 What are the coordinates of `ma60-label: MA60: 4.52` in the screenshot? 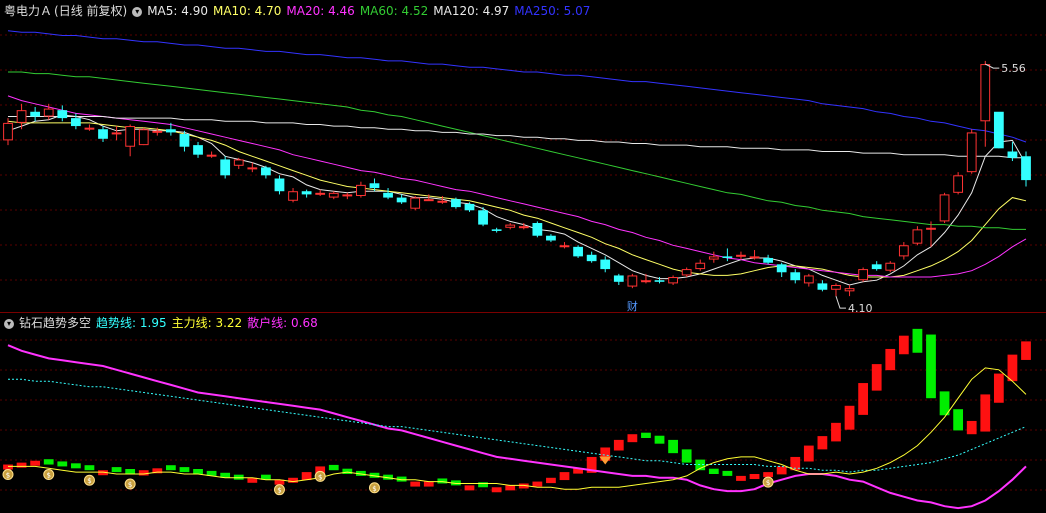 It's located at (394, 11).